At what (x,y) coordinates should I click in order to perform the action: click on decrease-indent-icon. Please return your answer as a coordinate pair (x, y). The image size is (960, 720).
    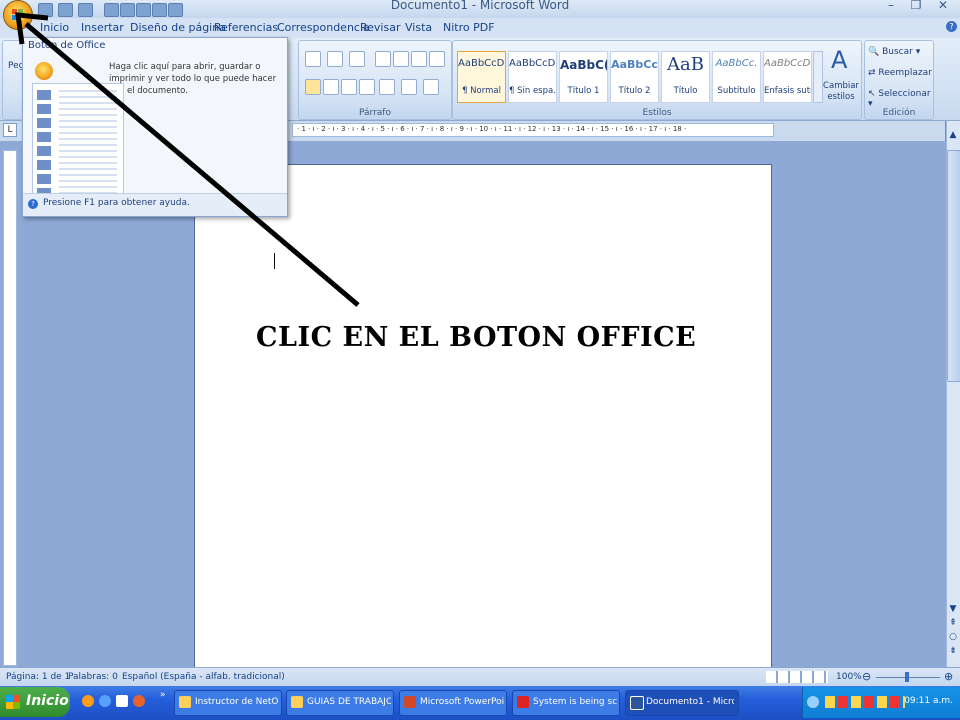
    Looking at the image, I should click on (383, 59).